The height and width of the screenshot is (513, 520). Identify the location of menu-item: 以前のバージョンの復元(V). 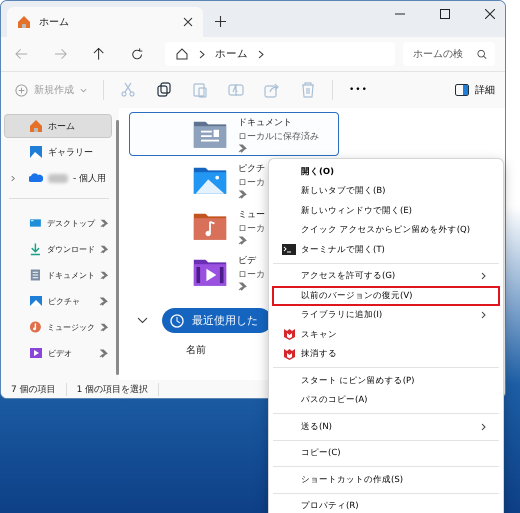
(386, 296).